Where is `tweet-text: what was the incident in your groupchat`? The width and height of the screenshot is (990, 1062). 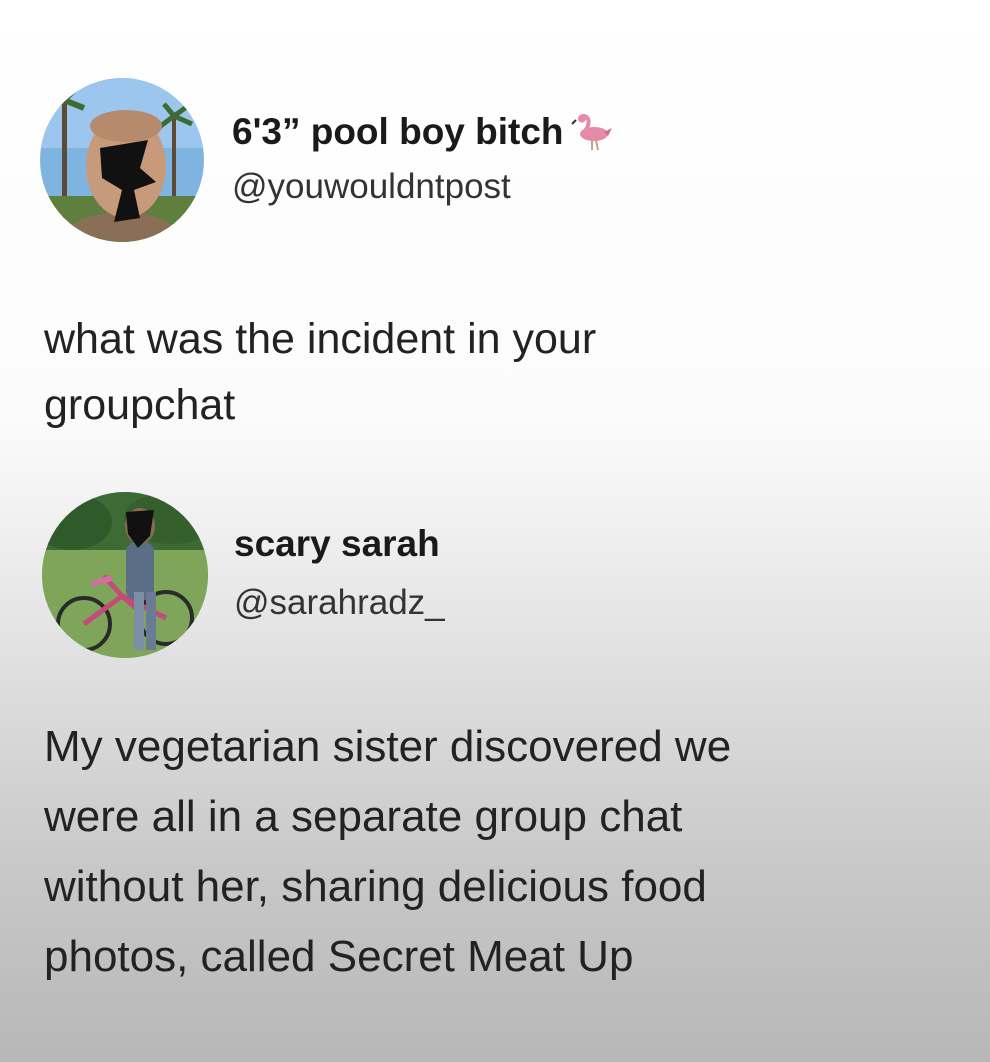
tweet-text: what was the incident in your groupchat is located at coordinates (320, 372).